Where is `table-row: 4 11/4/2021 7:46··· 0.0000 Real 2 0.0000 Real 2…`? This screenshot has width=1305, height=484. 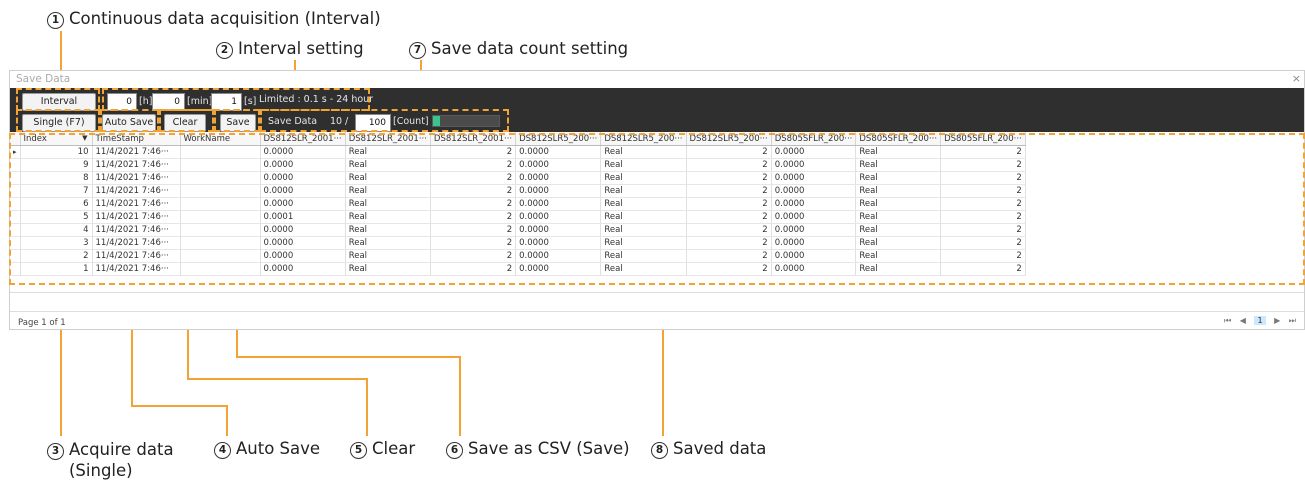
table-row: 4 11/4/2021 7:46··· 0.0000 Real 2 0.0000 Real 2… is located at coordinates (518, 230).